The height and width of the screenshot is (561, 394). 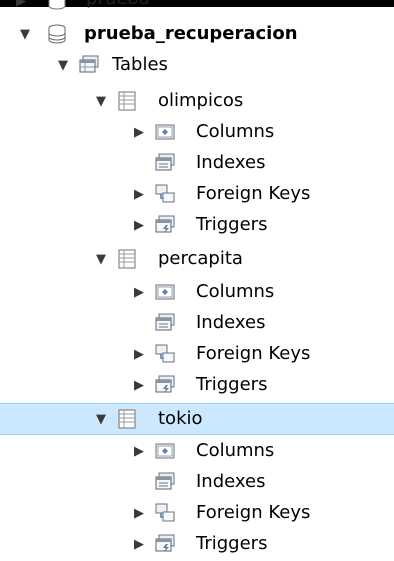 I want to click on table-label: percapita, so click(x=200, y=258).